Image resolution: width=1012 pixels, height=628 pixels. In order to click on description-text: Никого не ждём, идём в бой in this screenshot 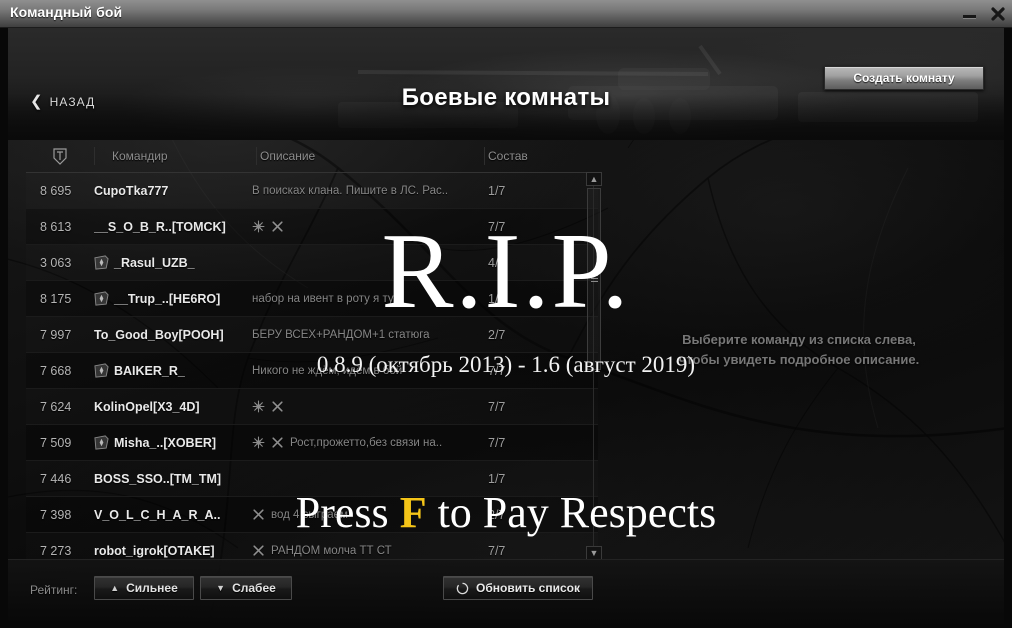, I will do `click(327, 370)`.